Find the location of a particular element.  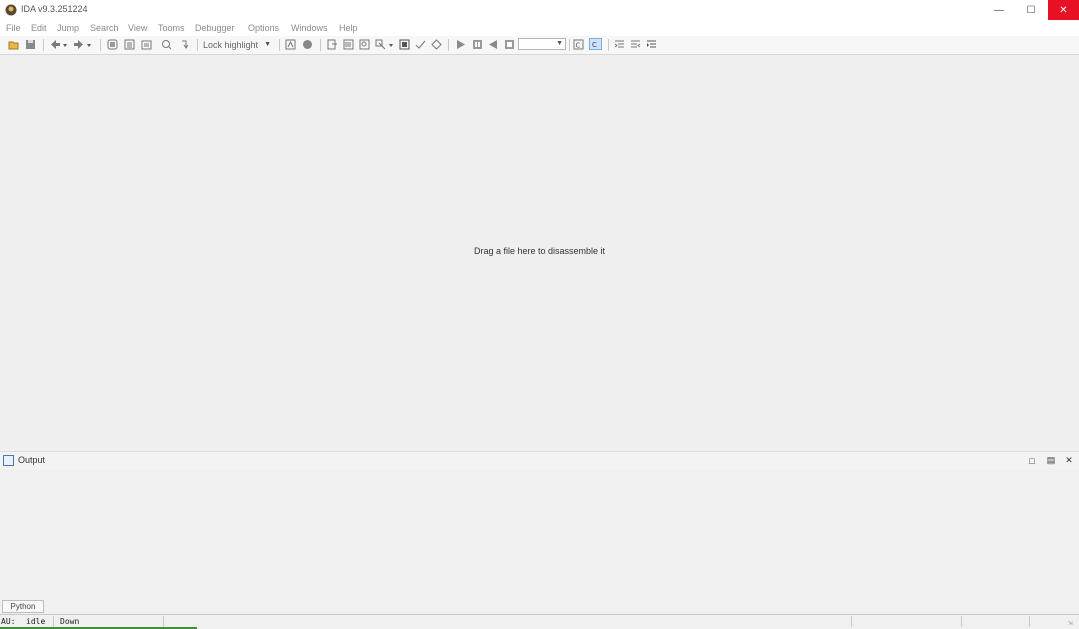

maximize-icon: □ is located at coordinates (1032, 460).